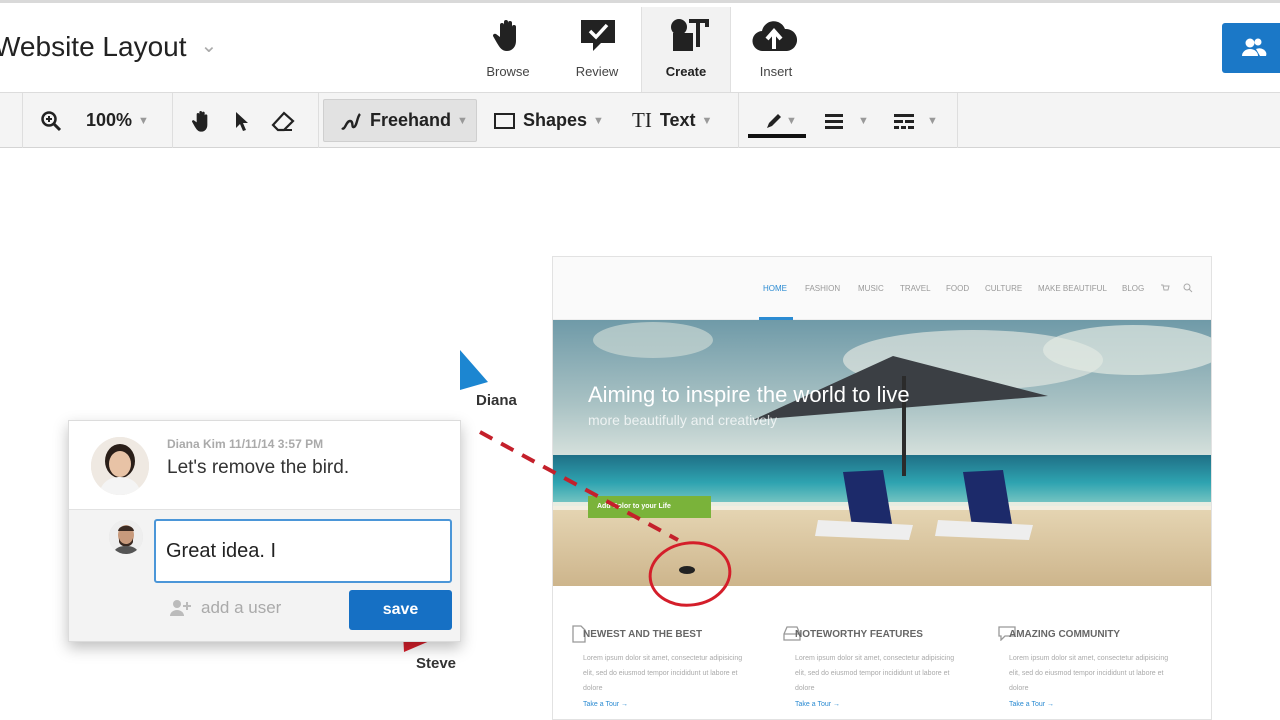 The width and height of the screenshot is (1280, 720). What do you see at coordinates (411, 120) in the screenshot?
I see `freehand-label: Freehand` at bounding box center [411, 120].